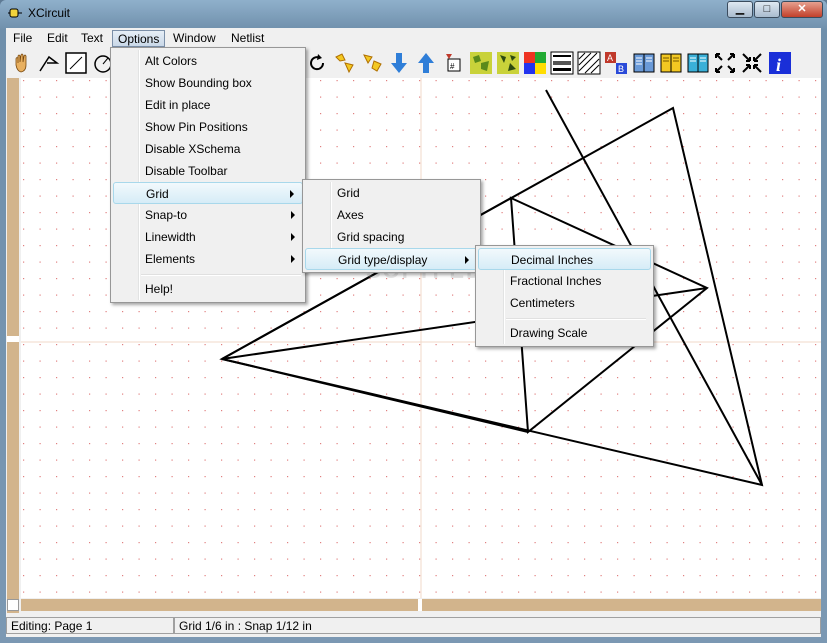  I want to click on menu-item-disable-xschema: Disable XSchema, so click(208, 149).